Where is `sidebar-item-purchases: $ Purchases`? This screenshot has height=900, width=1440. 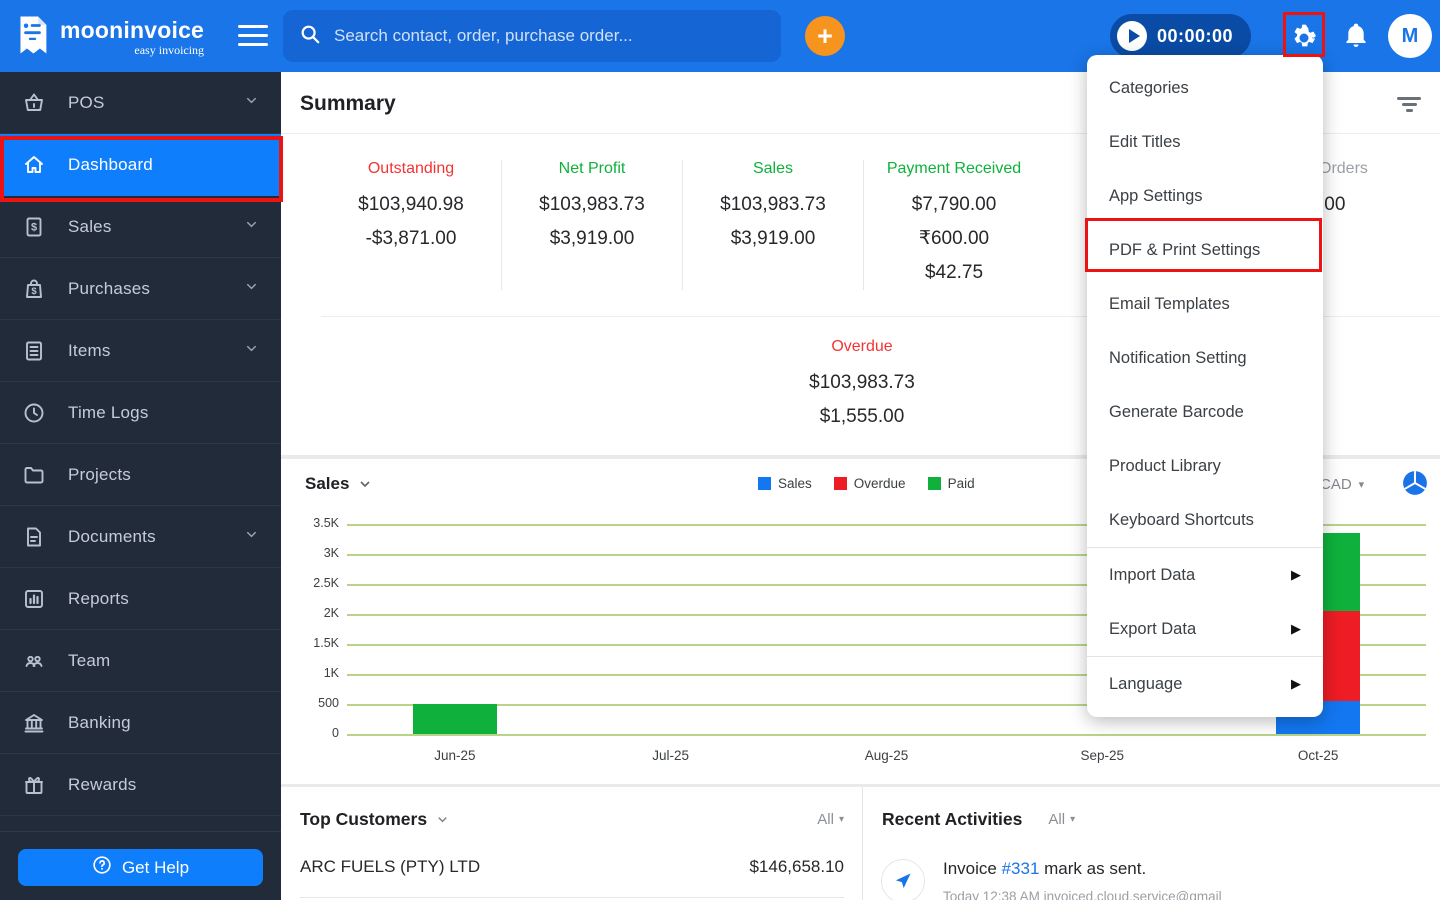
sidebar-item-purchases: $ Purchases is located at coordinates (140, 289).